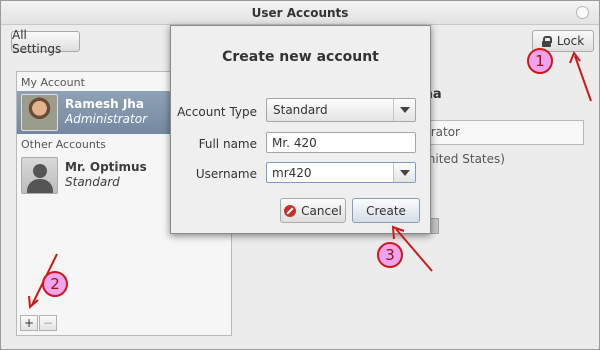 The height and width of the screenshot is (350, 600). Describe the element at coordinates (582, 12) in the screenshot. I see `window-close-button` at that location.